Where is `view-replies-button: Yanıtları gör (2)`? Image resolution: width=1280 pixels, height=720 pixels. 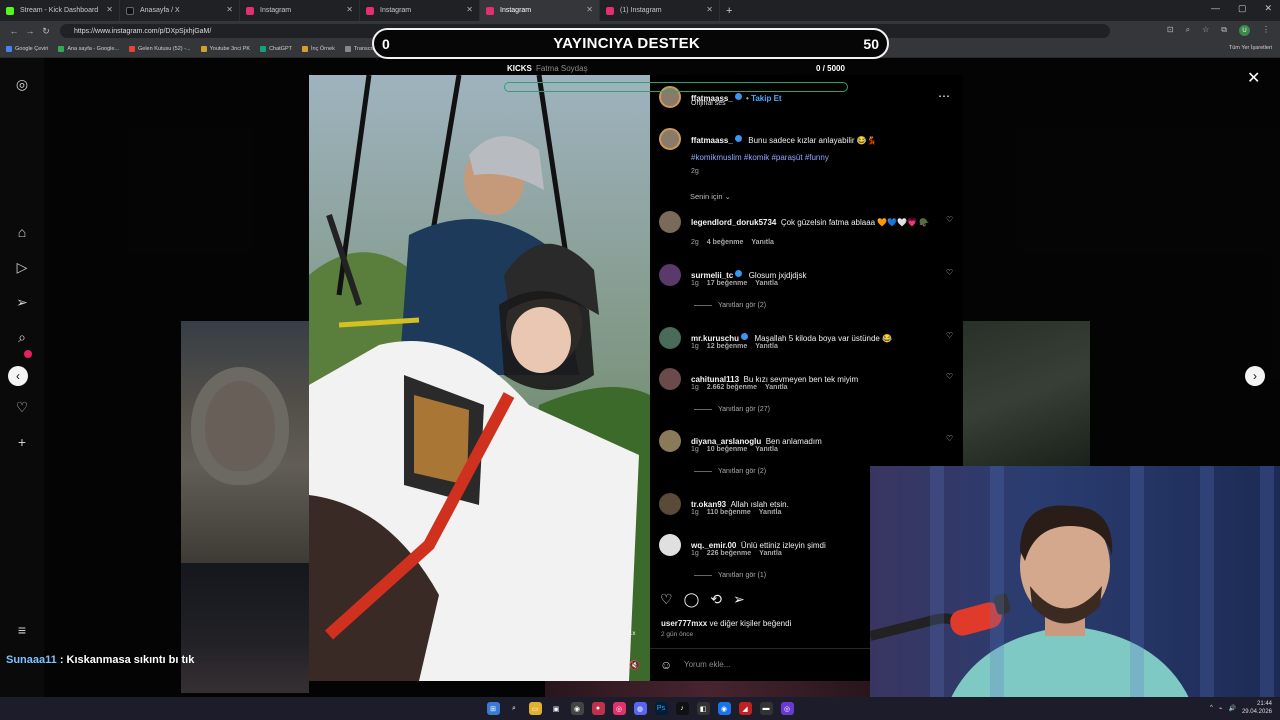
view-replies-button: Yanıtları gör (2) is located at coordinates (730, 305).